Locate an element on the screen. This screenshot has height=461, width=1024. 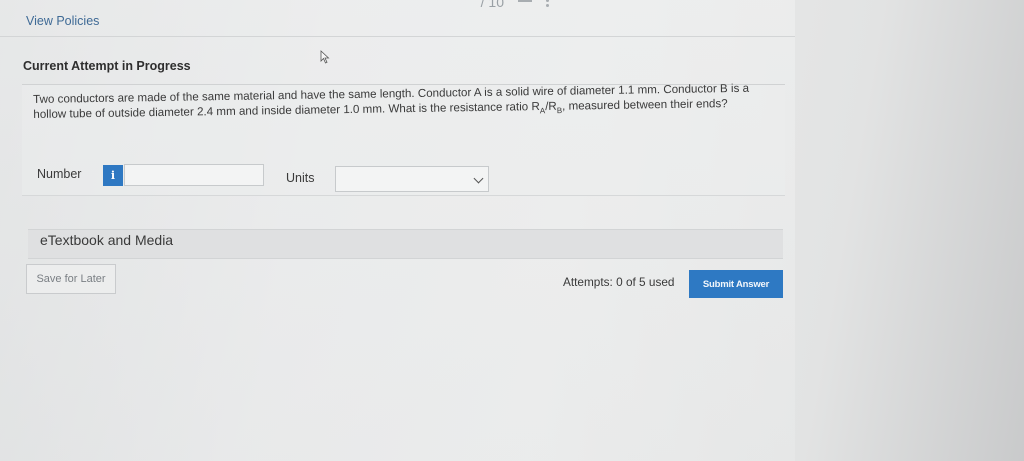
view-policies-link: View Policies is located at coordinates (62, 21).